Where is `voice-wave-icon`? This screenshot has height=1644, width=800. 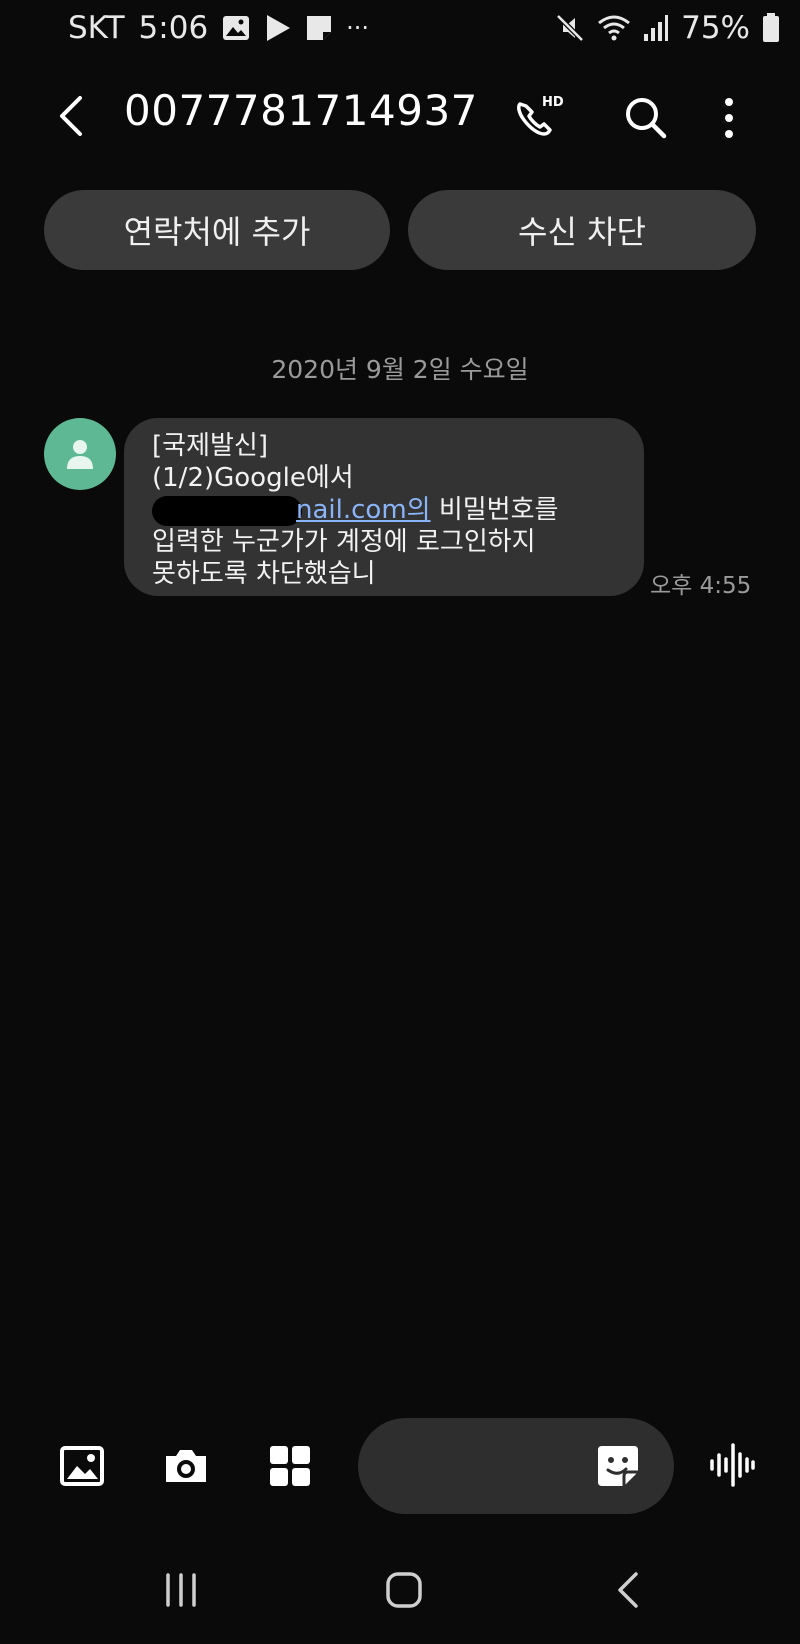
voice-wave-icon is located at coordinates (732, 1465).